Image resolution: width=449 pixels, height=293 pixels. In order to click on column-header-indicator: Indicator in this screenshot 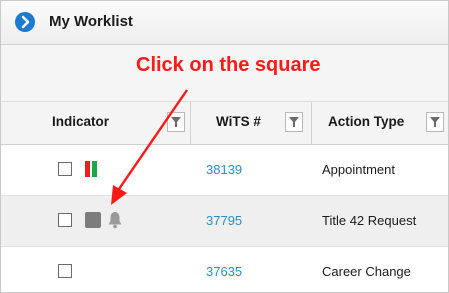, I will do `click(96, 123)`.